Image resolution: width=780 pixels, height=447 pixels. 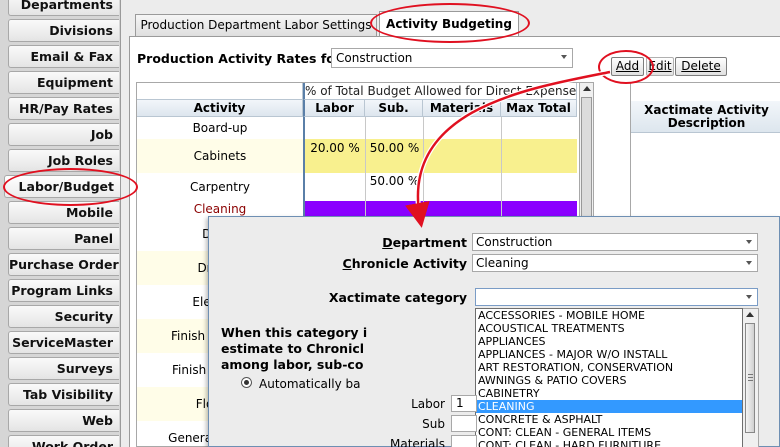 I want to click on labor-field: 1, so click(x=464, y=403).